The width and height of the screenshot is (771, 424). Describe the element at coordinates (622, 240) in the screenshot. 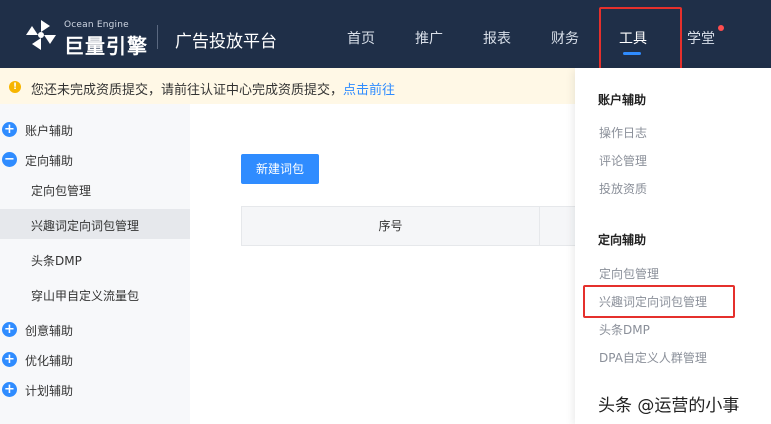

I see `dropdown-group-targeting-assist: 定向辅助` at that location.